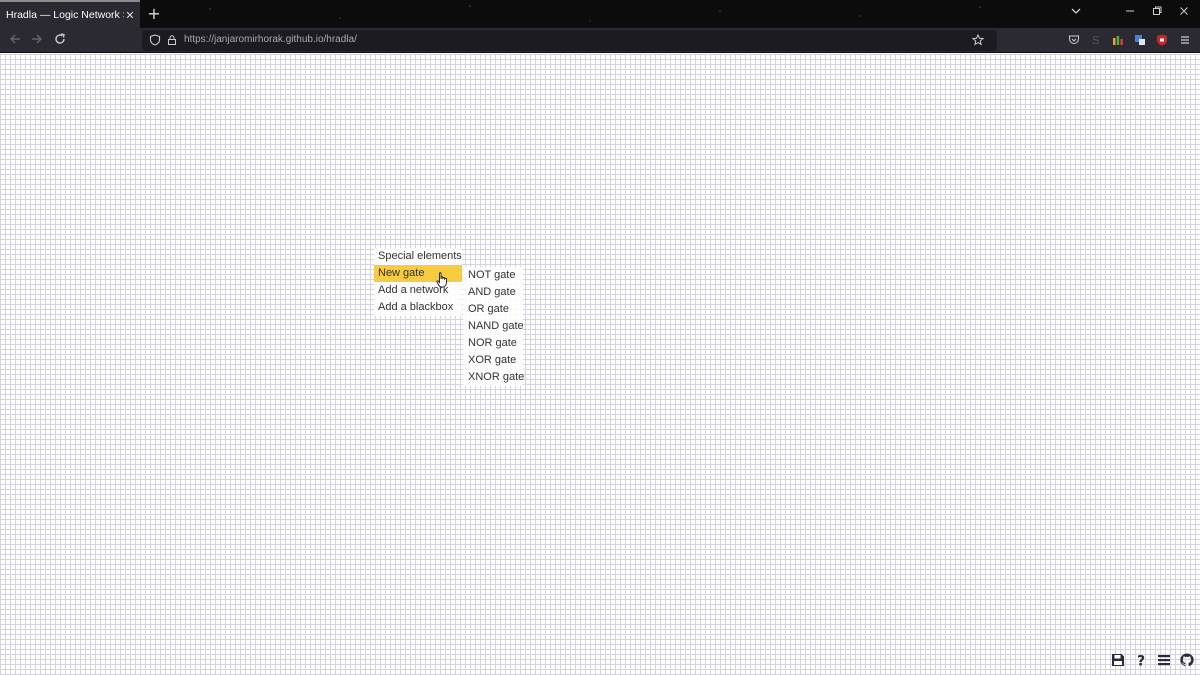 The image size is (1200, 675). Describe the element at coordinates (155, 40) in the screenshot. I see `shield-icon` at that location.